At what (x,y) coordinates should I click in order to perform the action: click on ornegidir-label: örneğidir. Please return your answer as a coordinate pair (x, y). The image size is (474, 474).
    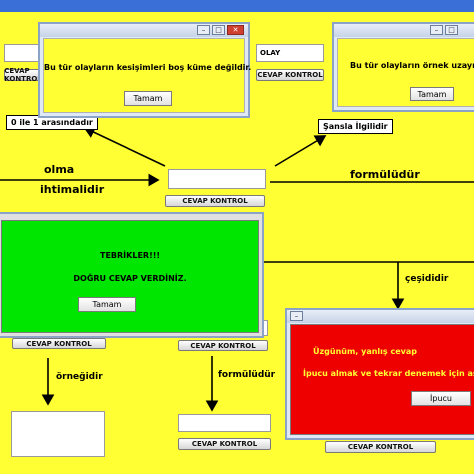
    Looking at the image, I should click on (79, 377).